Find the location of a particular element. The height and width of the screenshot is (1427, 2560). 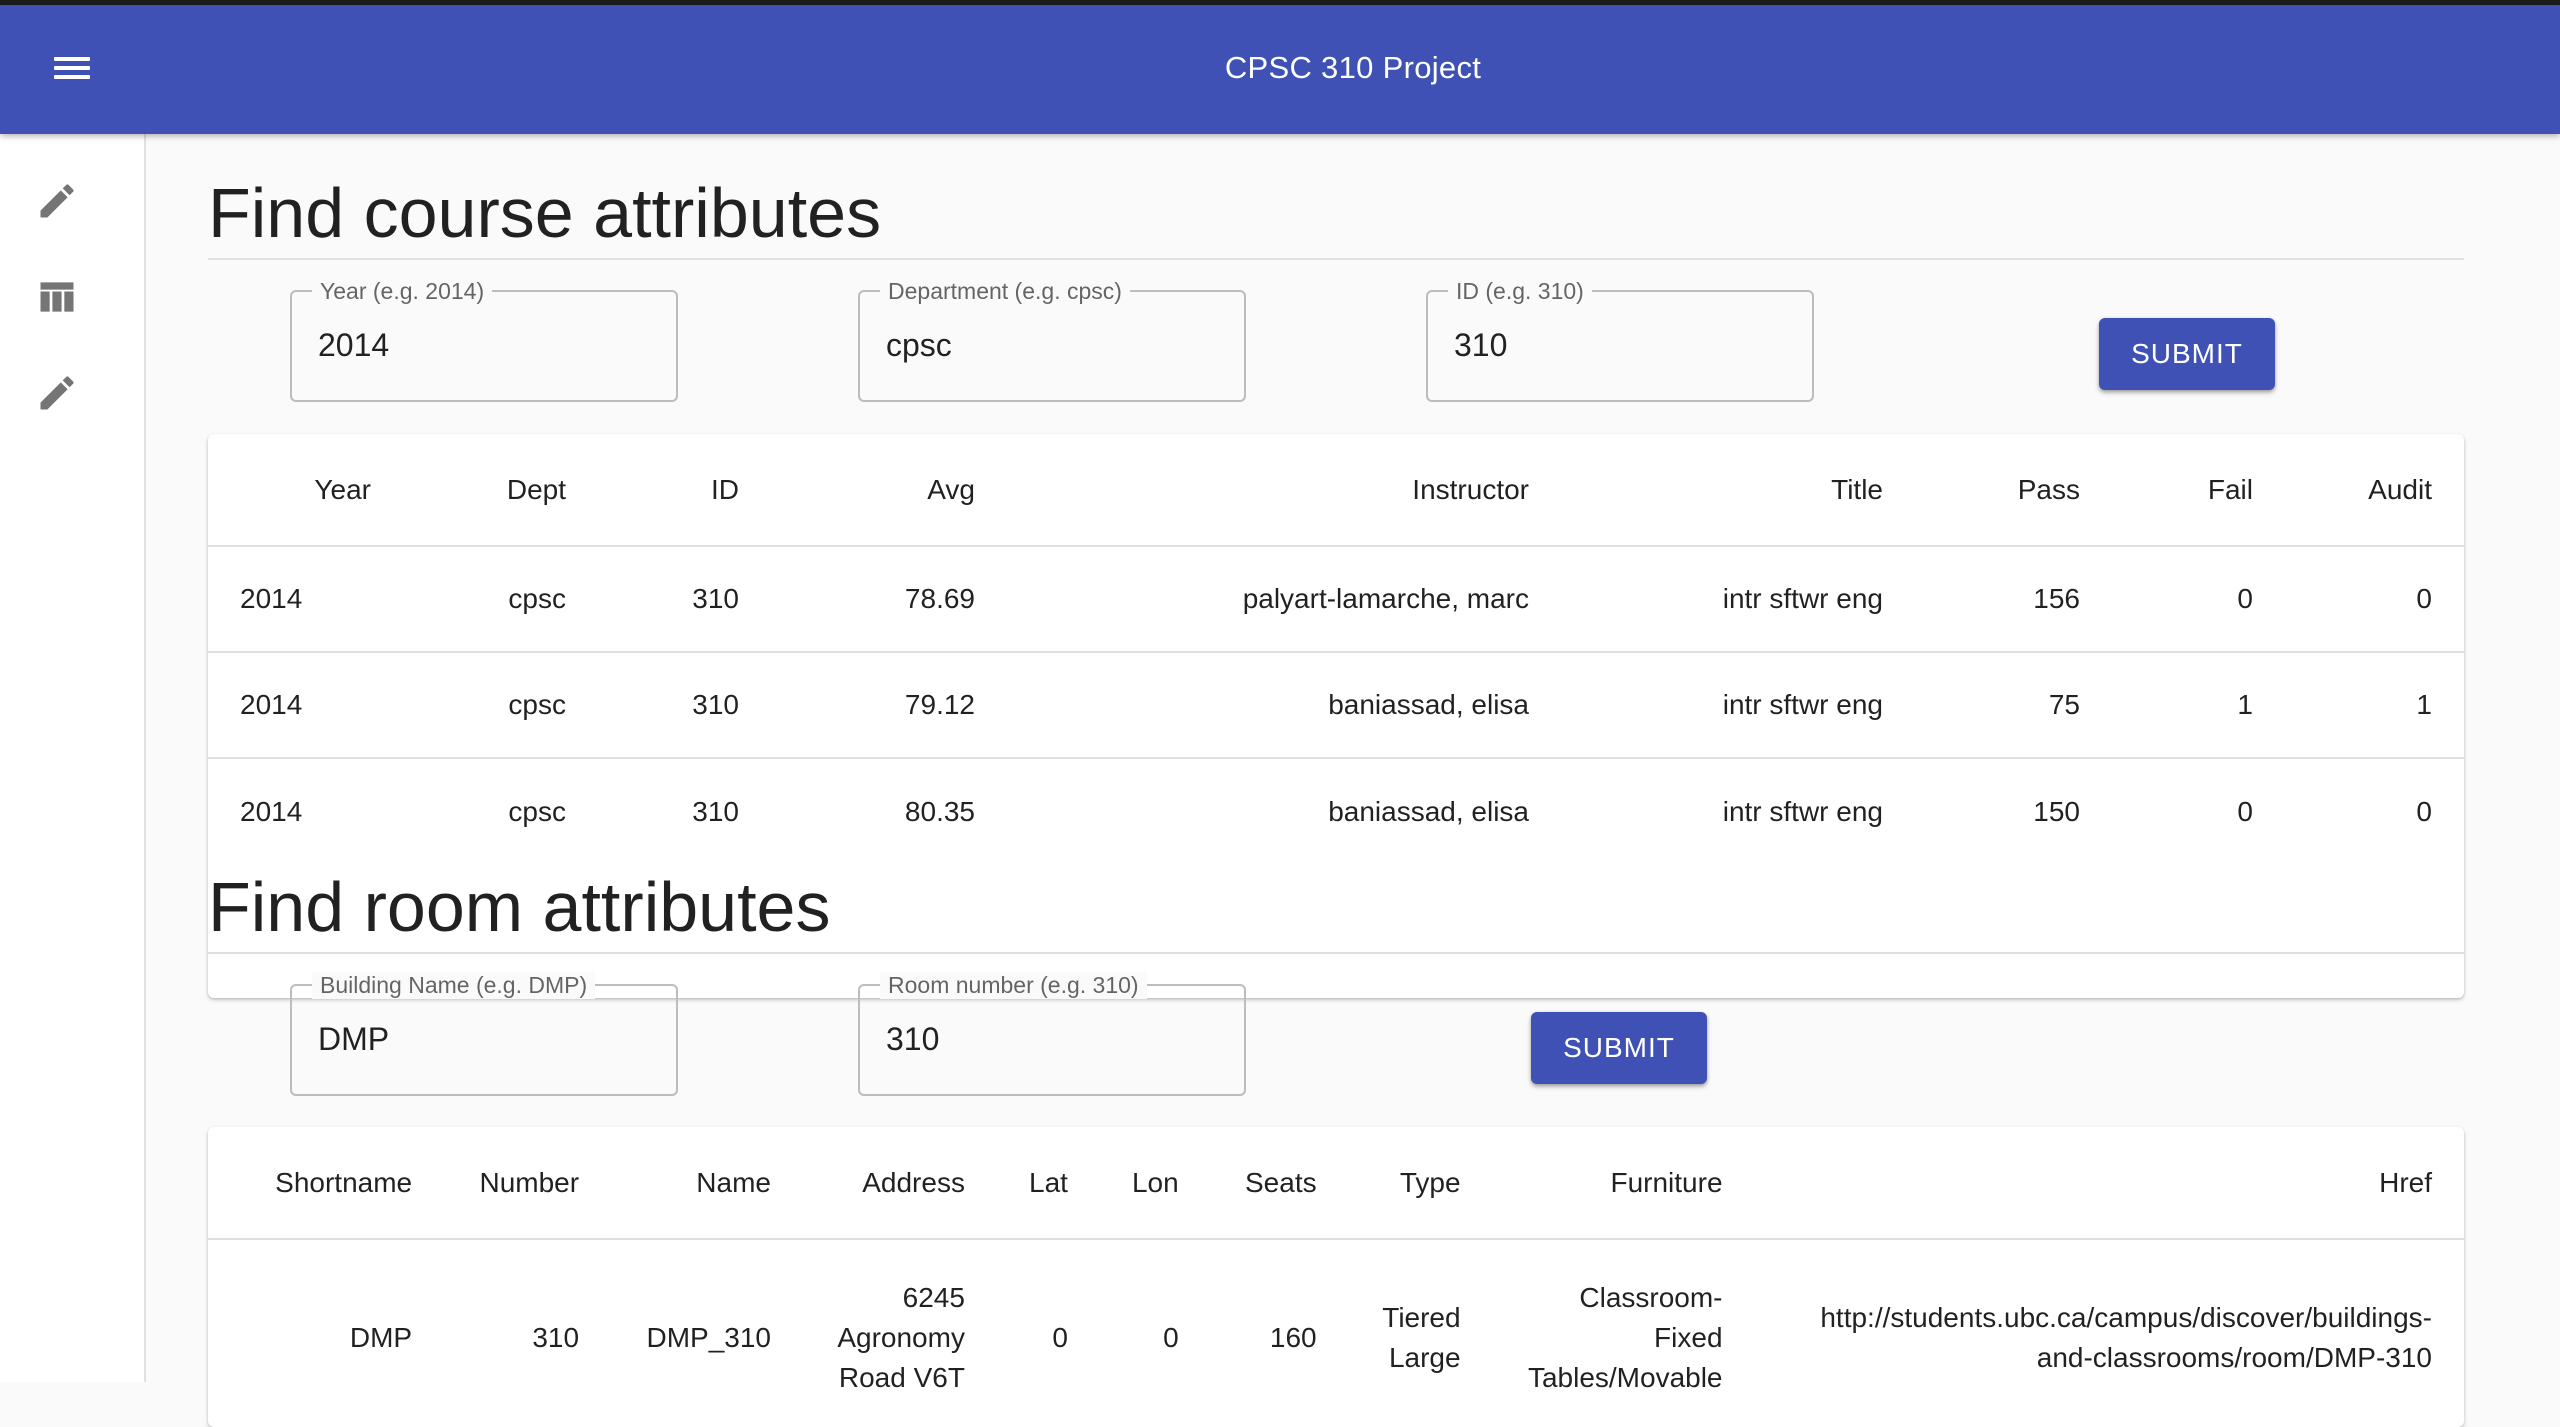

address-line: Road V6T is located at coordinates (901, 1377).